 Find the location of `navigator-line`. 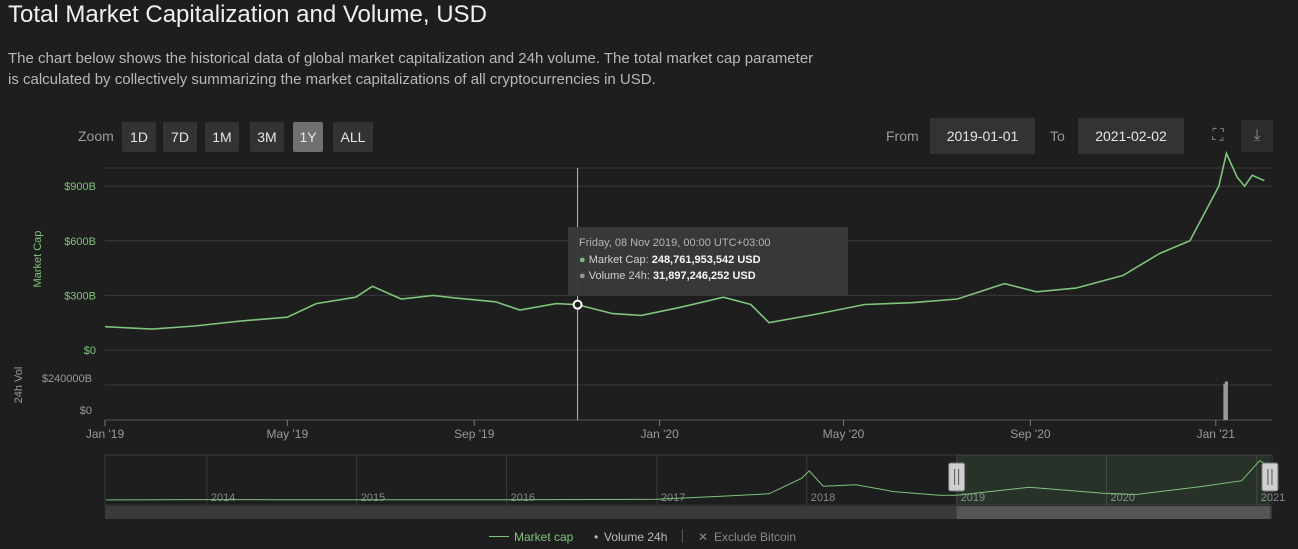

navigator-line is located at coordinates (688, 480).